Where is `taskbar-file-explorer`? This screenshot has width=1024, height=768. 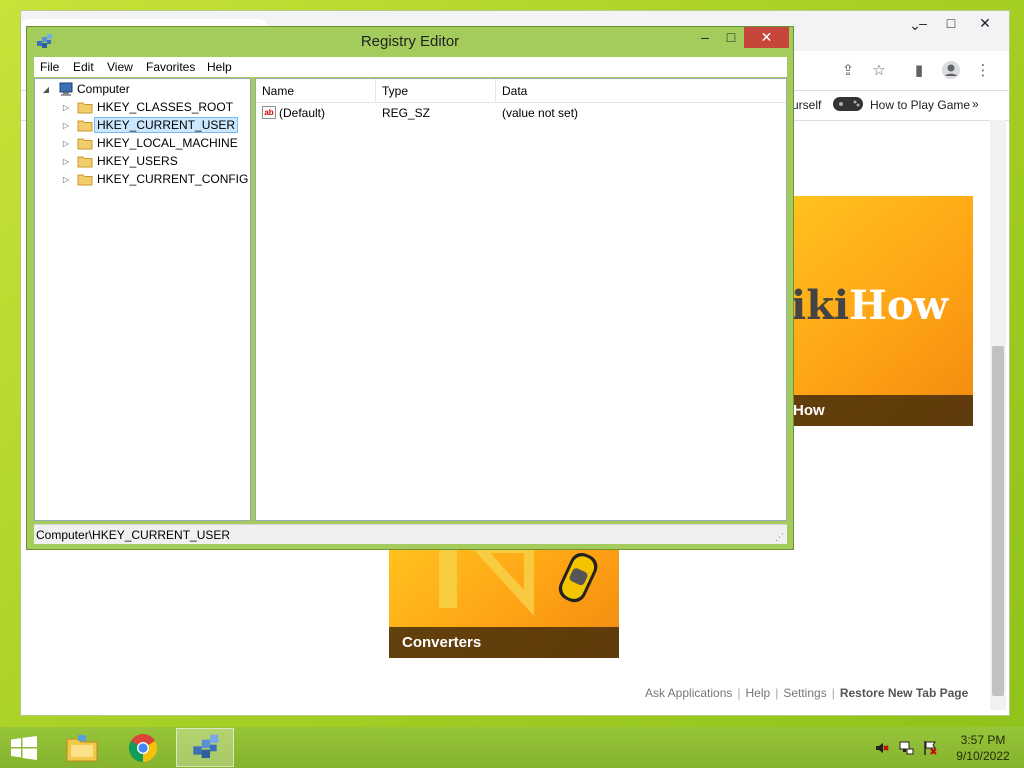
taskbar-file-explorer is located at coordinates (82, 747).